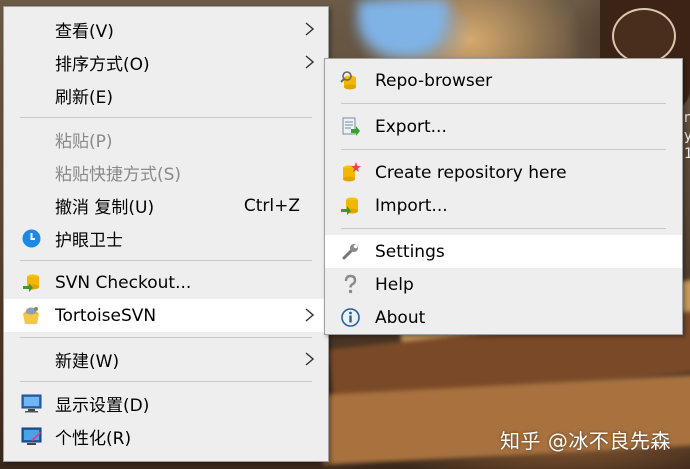 The image size is (690, 469). What do you see at coordinates (350, 317) in the screenshot?
I see `info-icon` at bounding box center [350, 317].